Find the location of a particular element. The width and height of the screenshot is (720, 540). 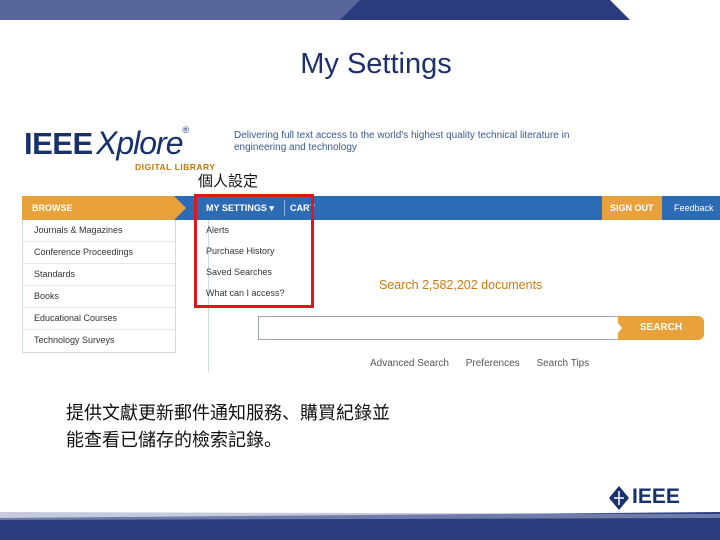

footer-ieee-logo: IEEE is located at coordinates (652, 498).